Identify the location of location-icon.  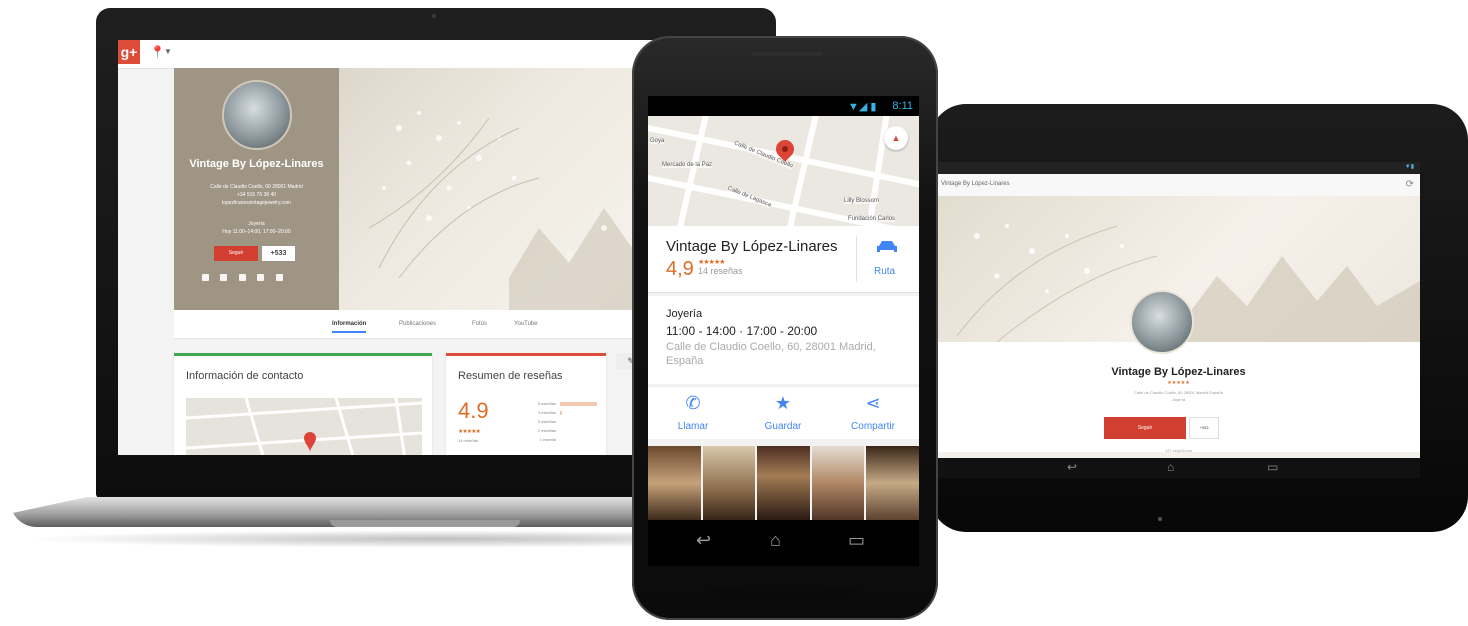
(224, 277).